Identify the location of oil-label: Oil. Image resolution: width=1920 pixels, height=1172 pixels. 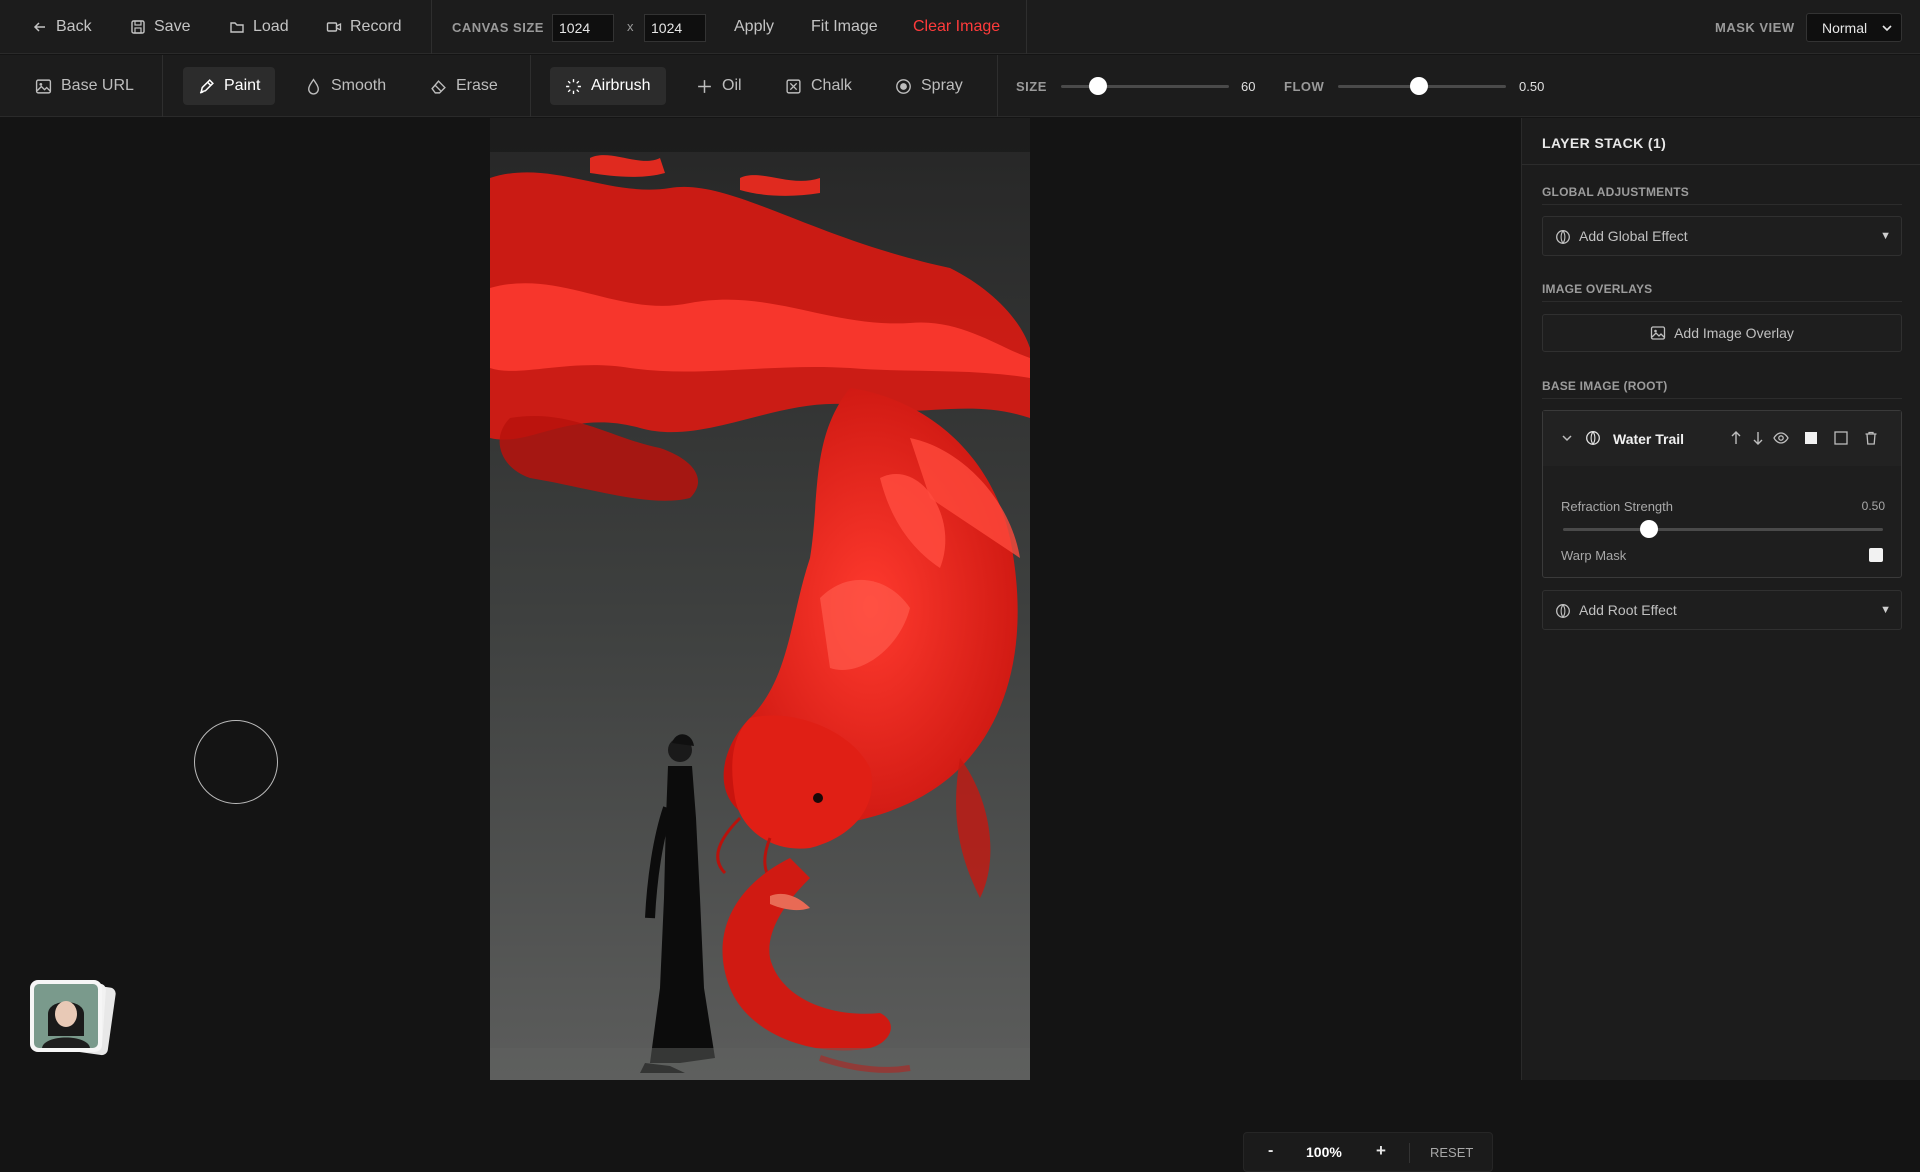
(732, 85).